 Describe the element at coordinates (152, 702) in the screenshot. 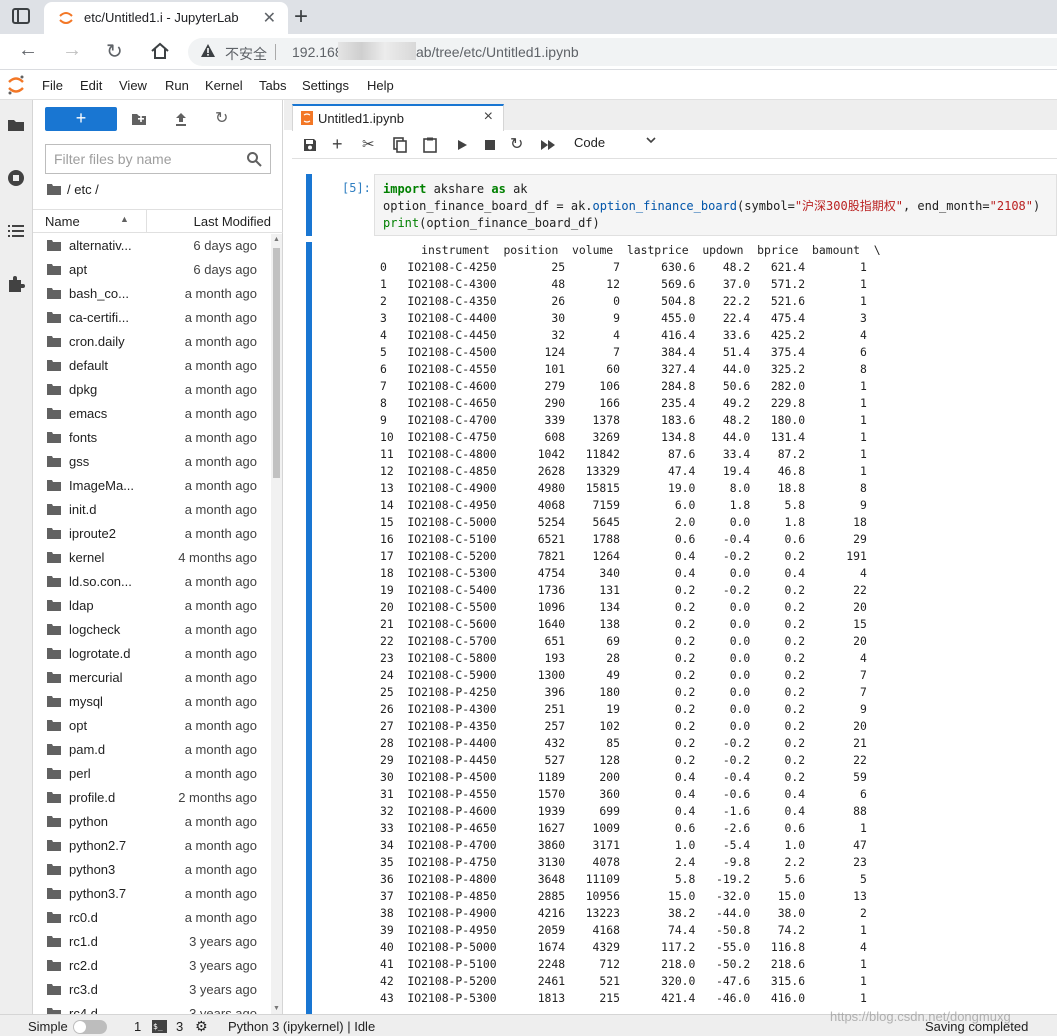

I see `file-list-item: mysql a month ago` at that location.